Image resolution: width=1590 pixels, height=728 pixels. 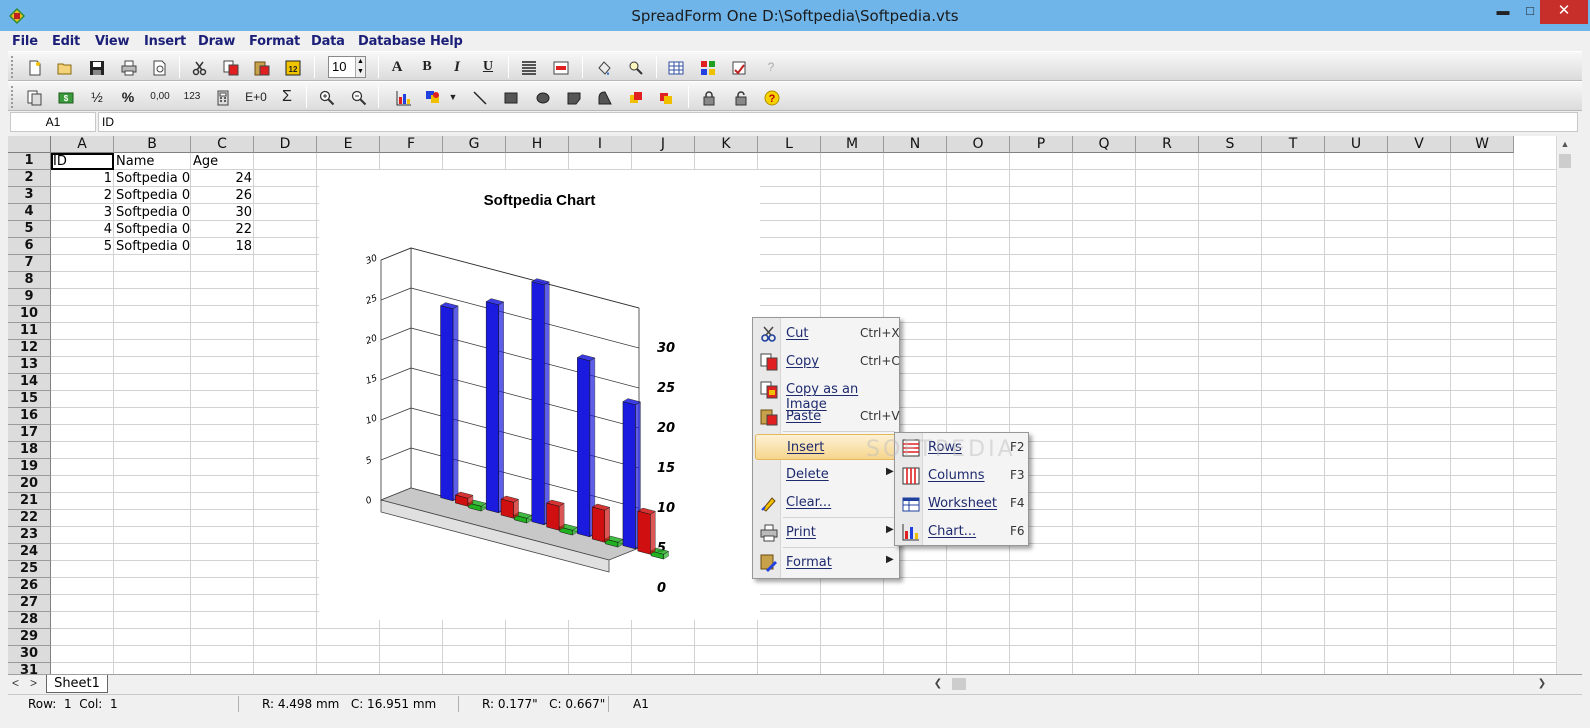 I want to click on merge-cells-icon, so click(x=561, y=67).